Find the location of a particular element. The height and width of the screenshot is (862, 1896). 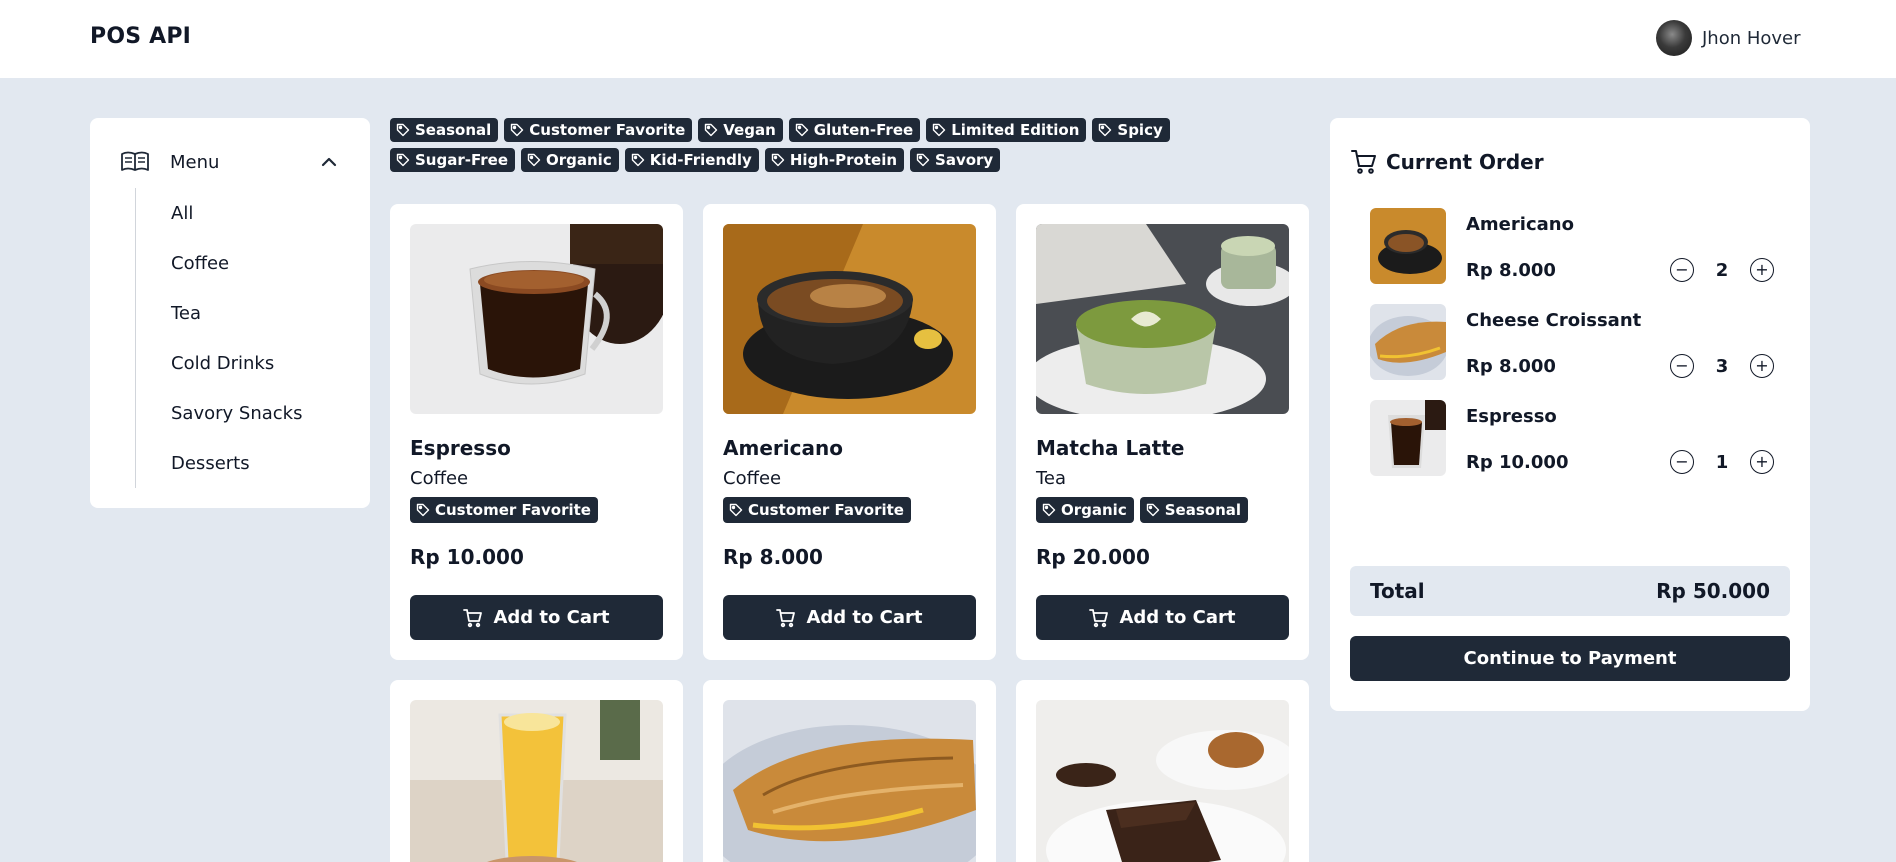

product-image-americano is located at coordinates (849, 319).